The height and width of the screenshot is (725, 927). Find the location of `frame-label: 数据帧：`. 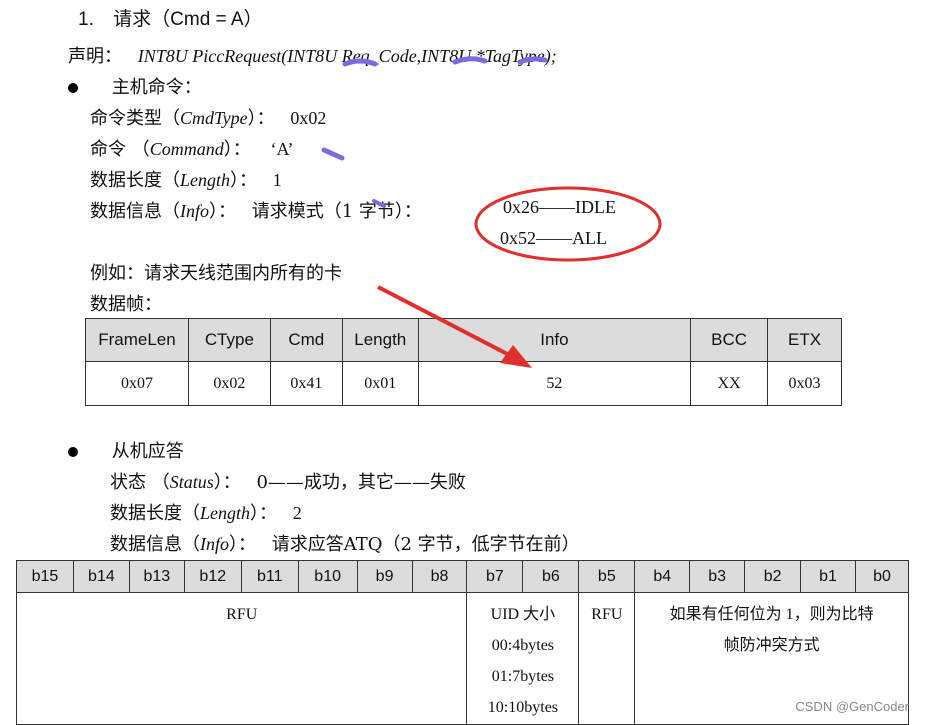

frame-label: 数据帧： is located at coordinates (126, 304).